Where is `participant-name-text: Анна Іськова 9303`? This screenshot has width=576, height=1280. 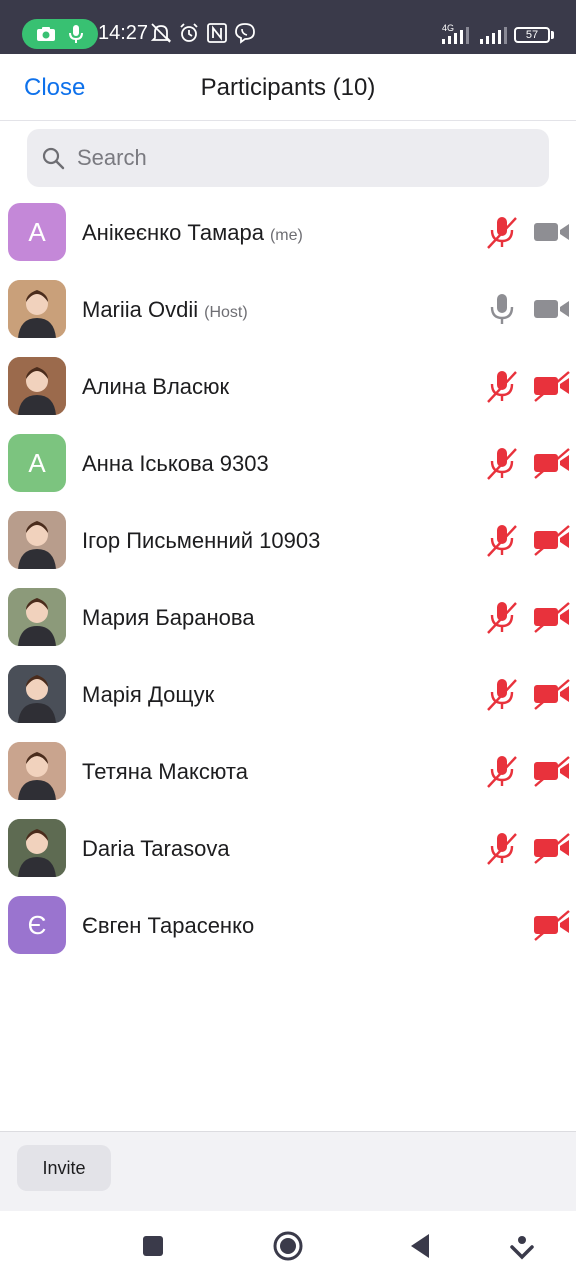 participant-name-text: Анна Іськова 9303 is located at coordinates (175, 463).